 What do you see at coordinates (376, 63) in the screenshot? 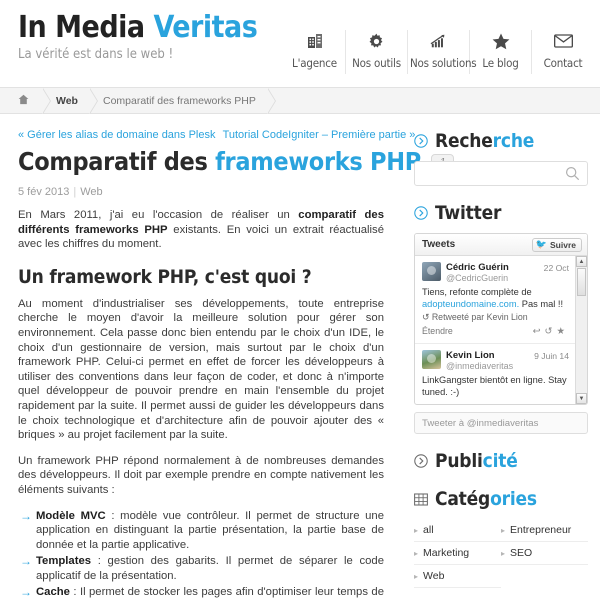
I see `nav-label-outils: Nos outils` at bounding box center [376, 63].